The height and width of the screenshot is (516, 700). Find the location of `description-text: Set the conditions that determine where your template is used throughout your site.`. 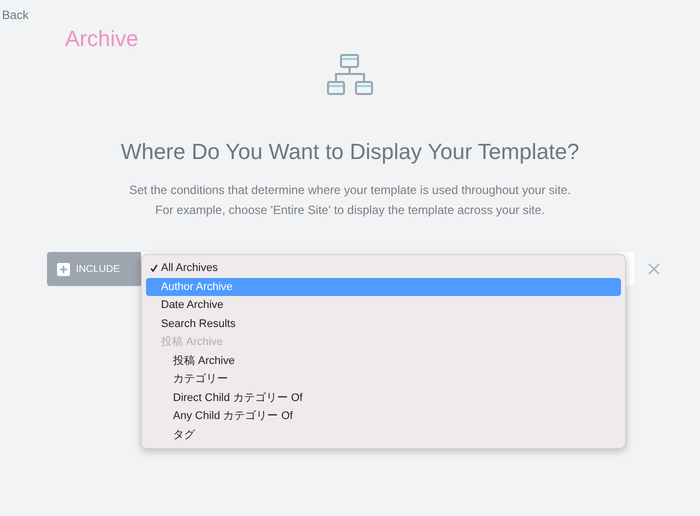

description-text: Set the conditions that determine where your template is used throughout your site. is located at coordinates (350, 190).